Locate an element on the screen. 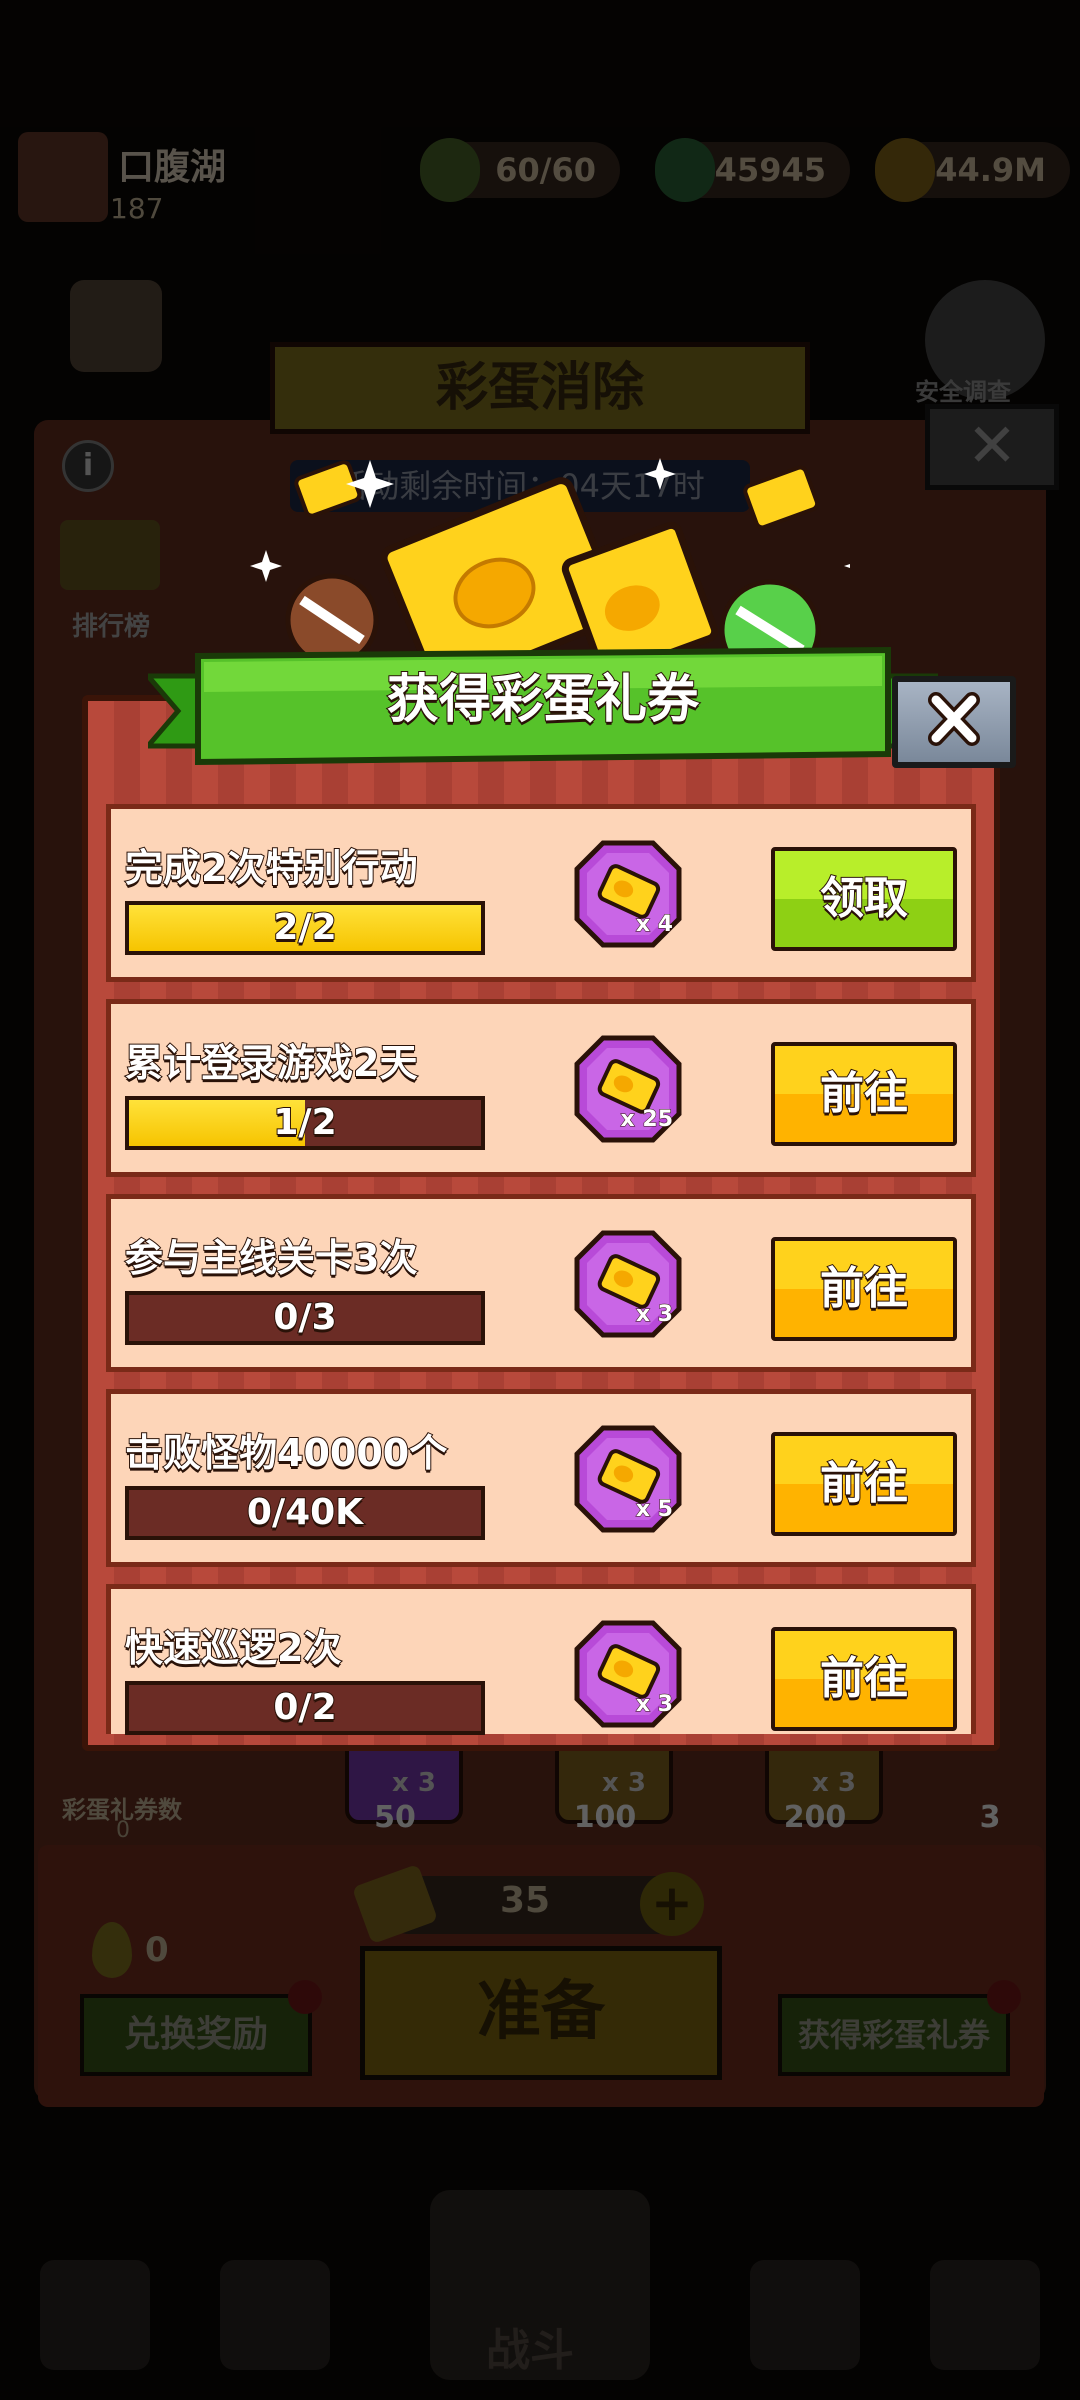  task-title: 击败怪物40000个 is located at coordinates (286, 1453).